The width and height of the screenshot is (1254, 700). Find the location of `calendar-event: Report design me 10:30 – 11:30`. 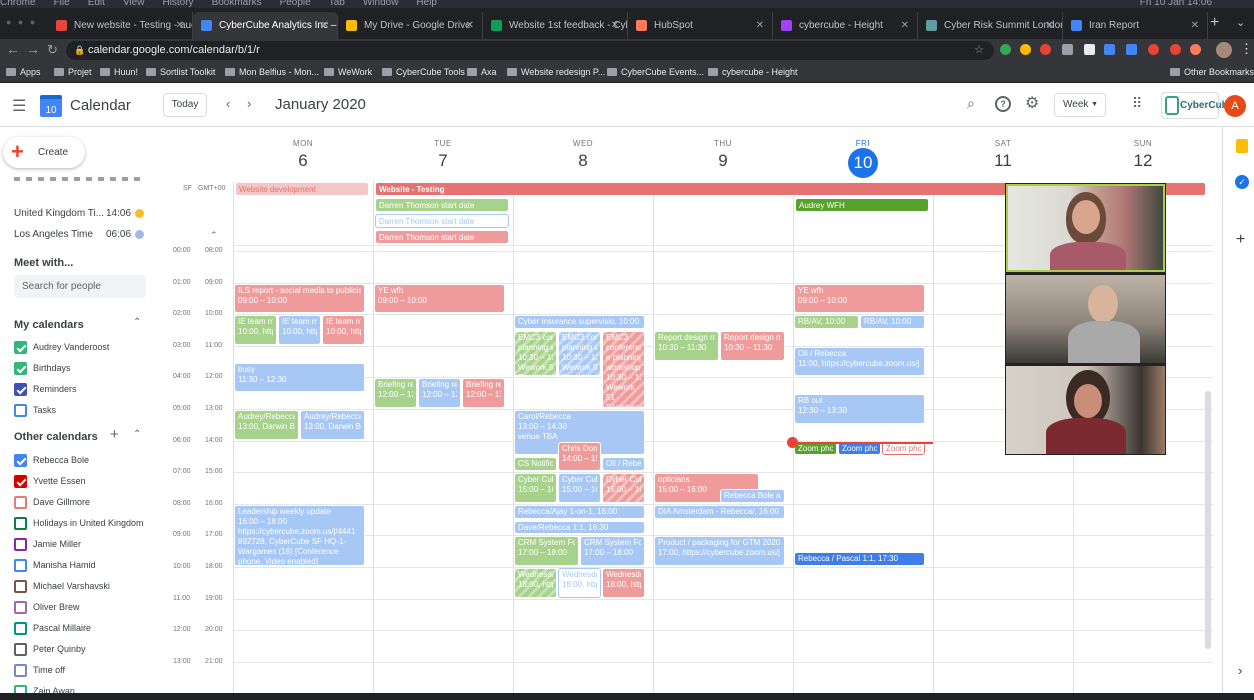

calendar-event: Report design me 10:30 – 11:30 is located at coordinates (752, 346).